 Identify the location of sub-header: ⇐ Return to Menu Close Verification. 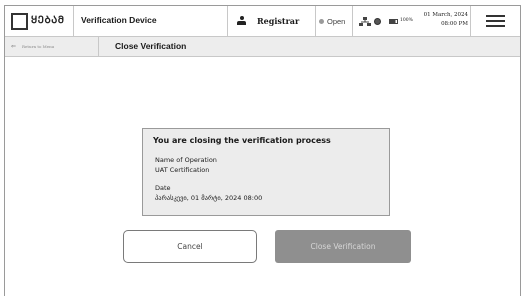
(262, 47).